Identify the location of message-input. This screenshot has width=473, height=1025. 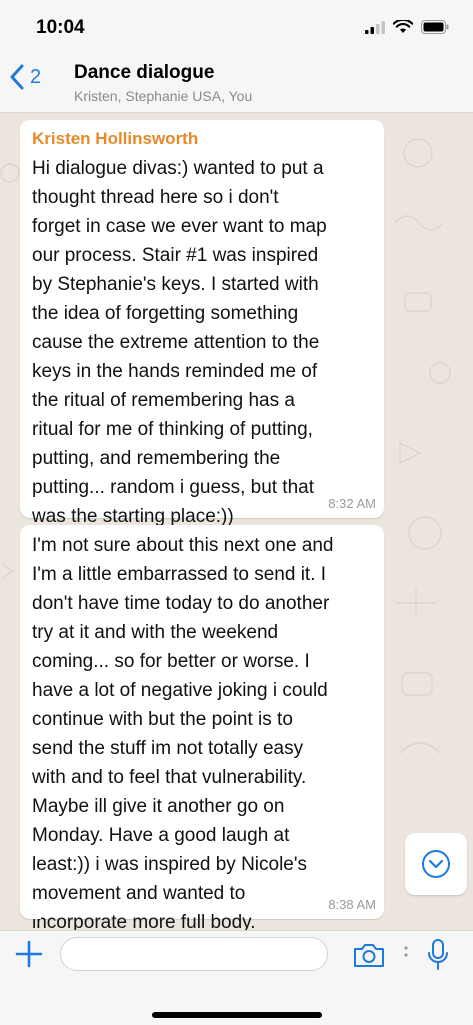
(194, 954).